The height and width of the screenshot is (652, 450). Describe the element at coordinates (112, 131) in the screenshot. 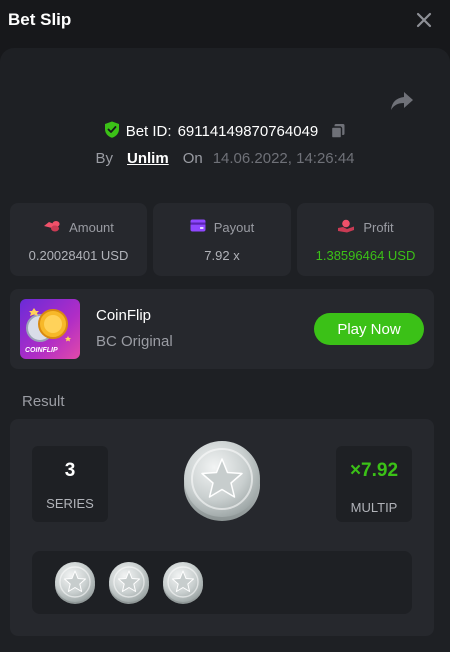

I see `verified-shield-icon` at that location.